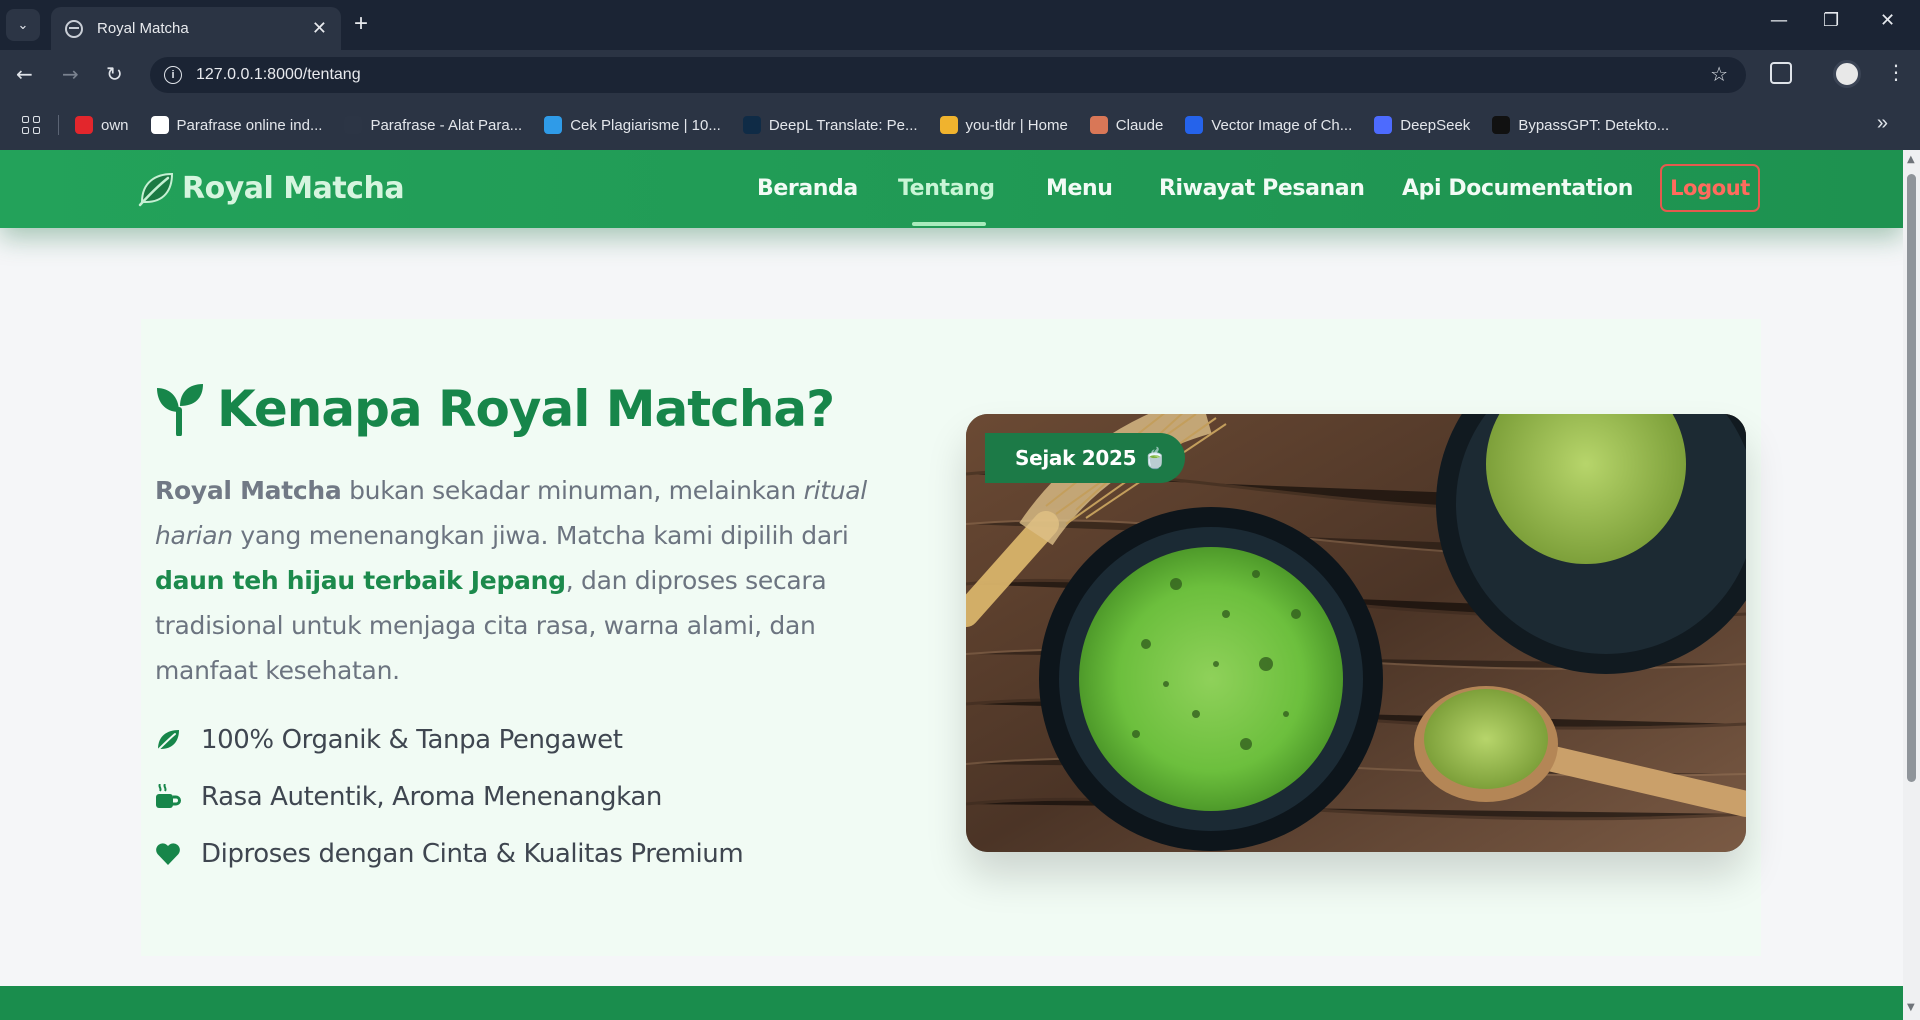 The image size is (1920, 1020). I want to click on back-icon: ←, so click(24, 74).